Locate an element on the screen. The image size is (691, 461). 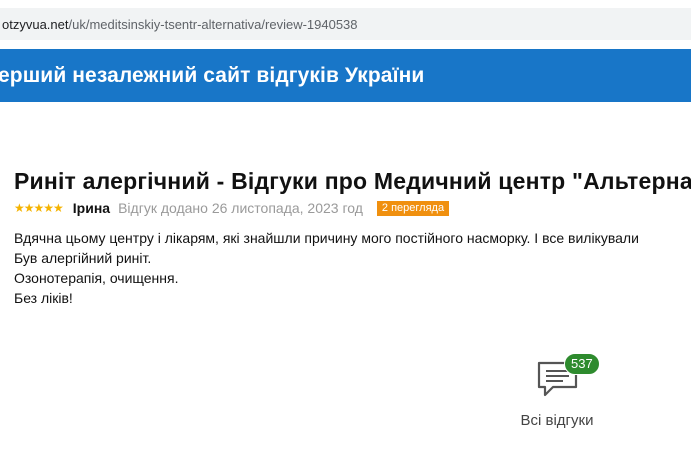
site-banner: ерший незалежний сайт відгуків України is located at coordinates (345, 75).